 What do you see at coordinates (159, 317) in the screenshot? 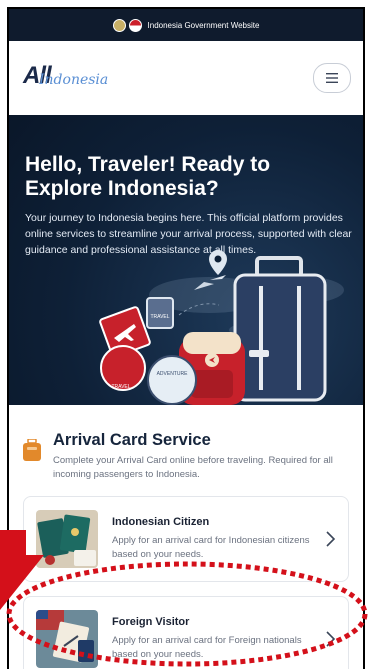
I see `sticker-travel-text: TRAVEL` at bounding box center [159, 317].